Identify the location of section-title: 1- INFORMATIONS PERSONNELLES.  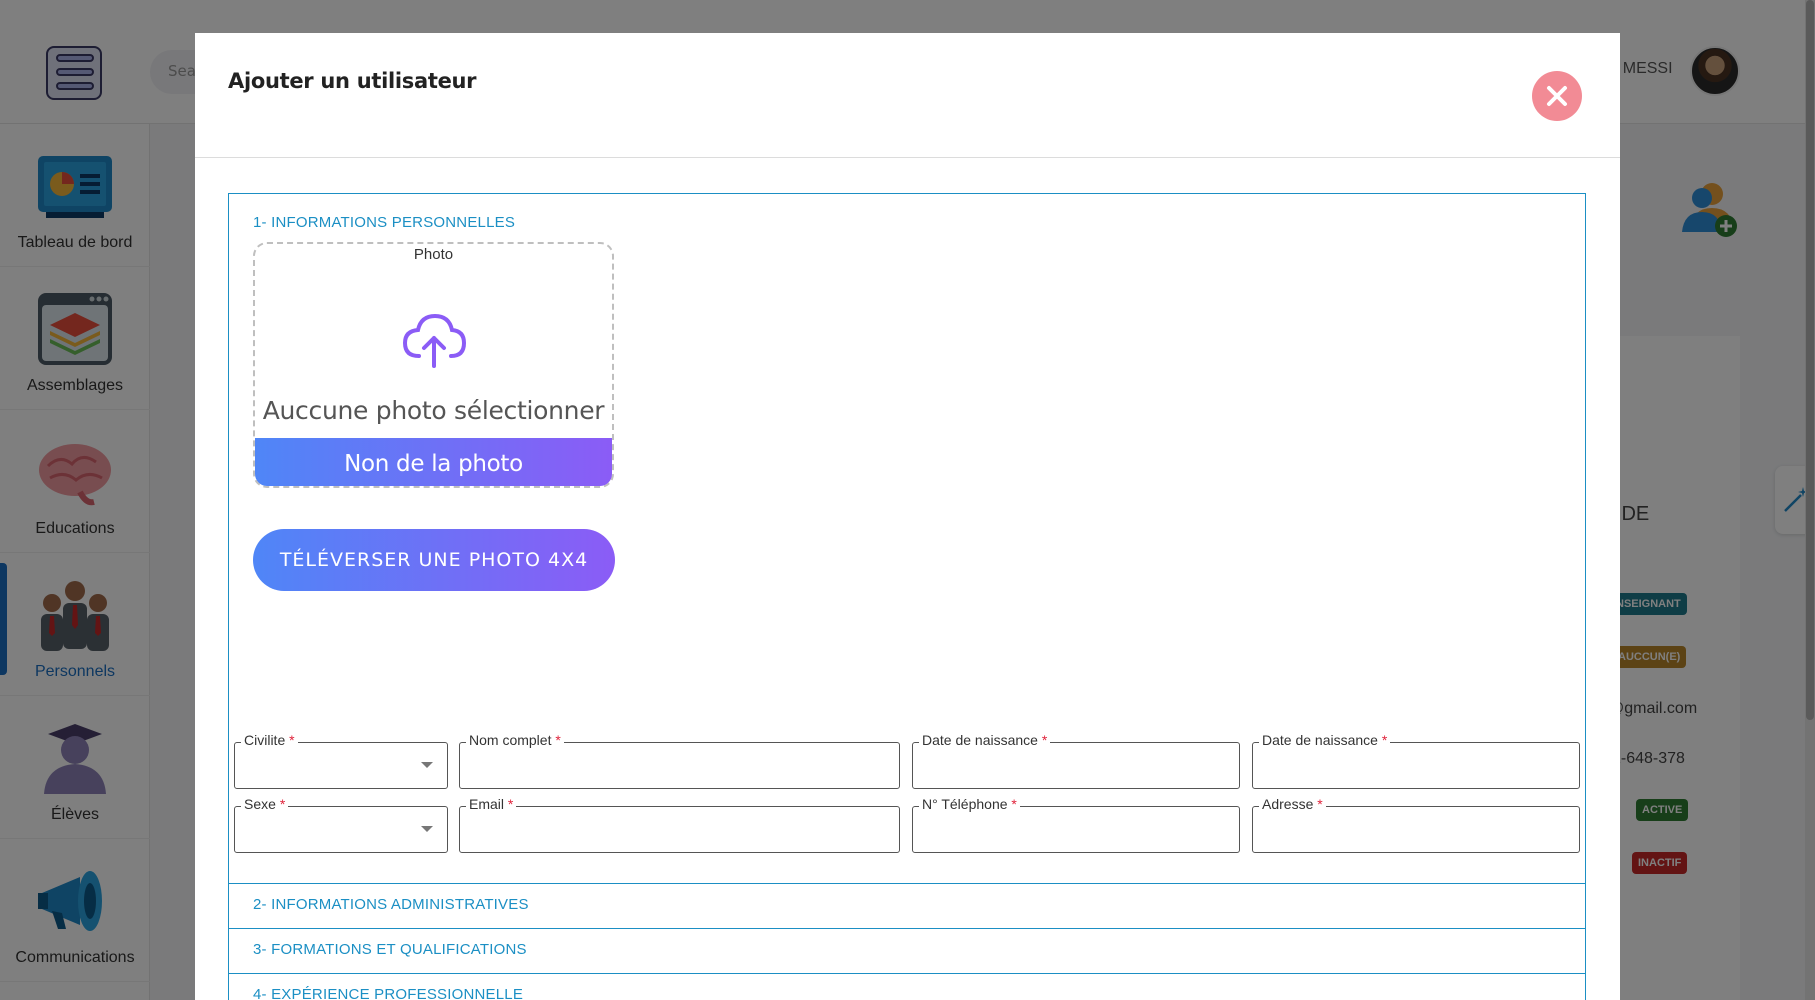
(384, 222).